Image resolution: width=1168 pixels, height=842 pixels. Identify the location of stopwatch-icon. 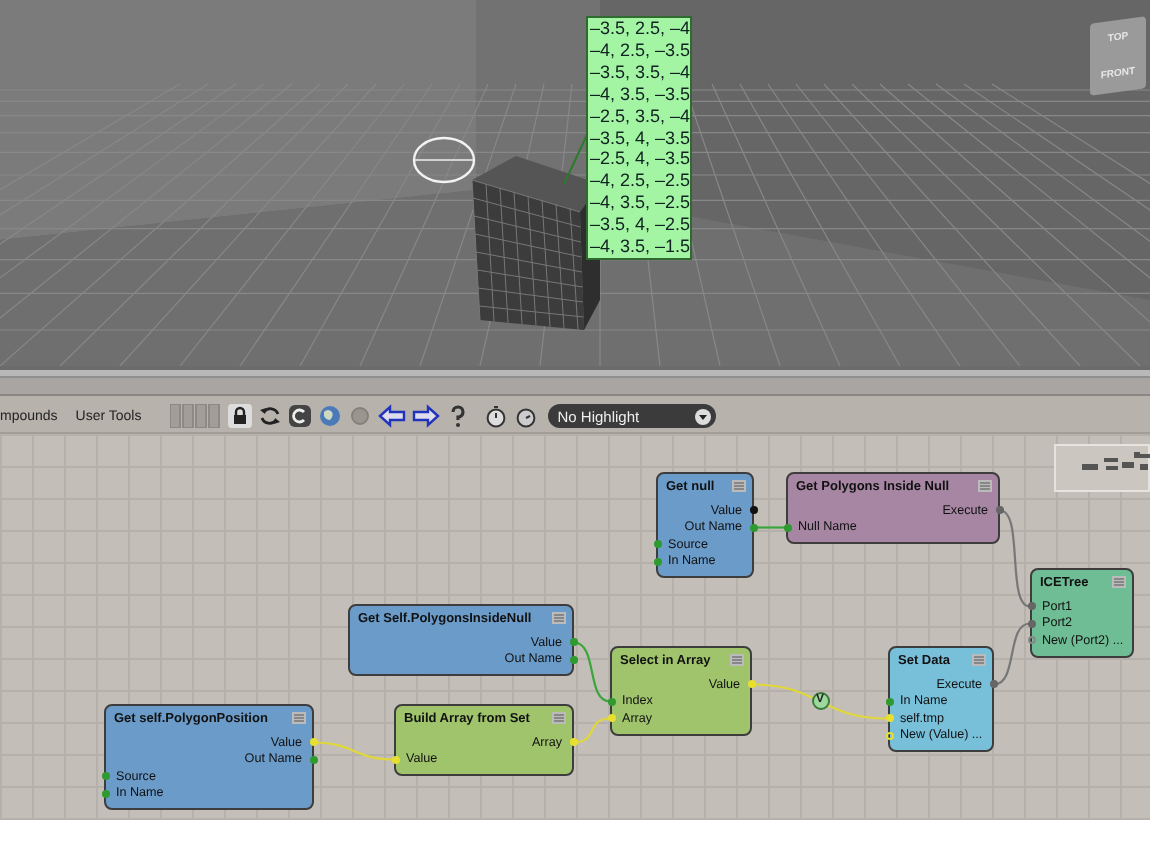
(495, 416).